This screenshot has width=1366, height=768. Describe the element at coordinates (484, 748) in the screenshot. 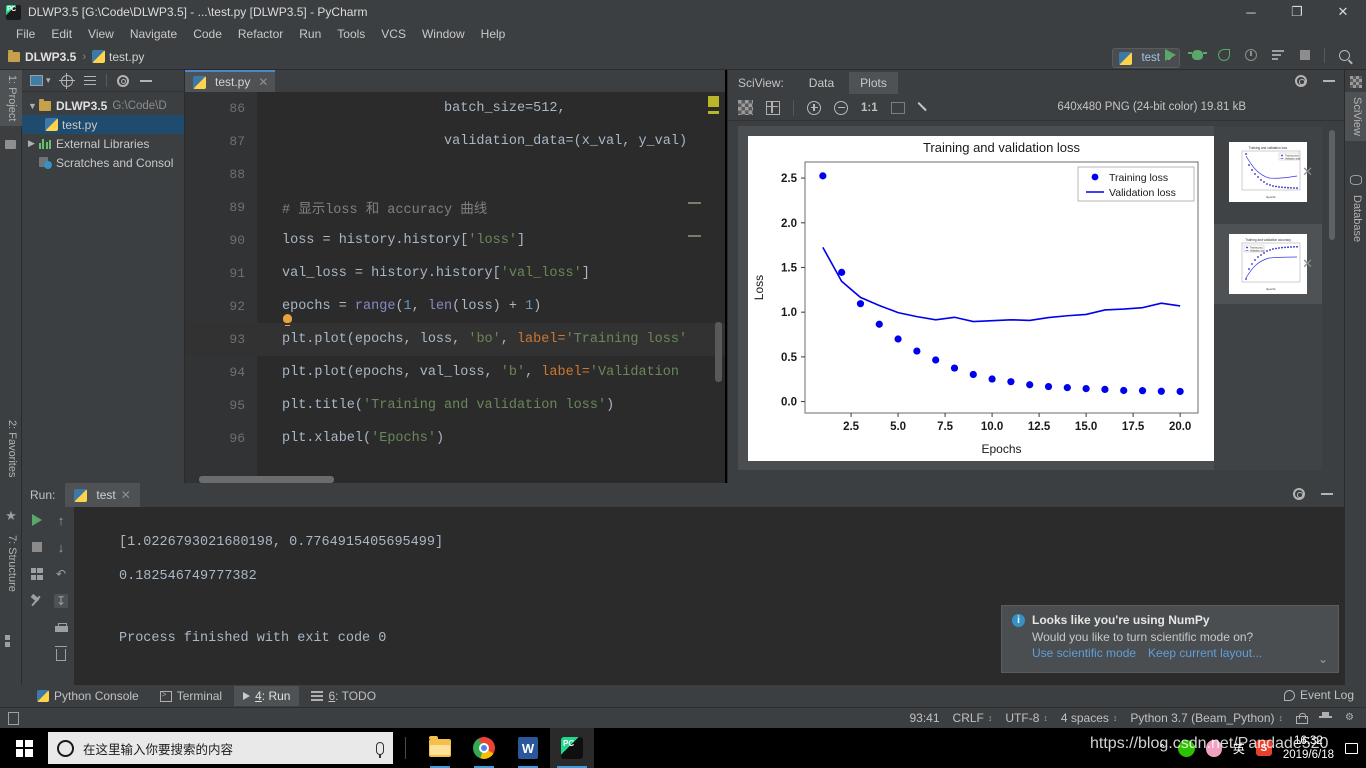

I see `taskbar-chrome` at that location.